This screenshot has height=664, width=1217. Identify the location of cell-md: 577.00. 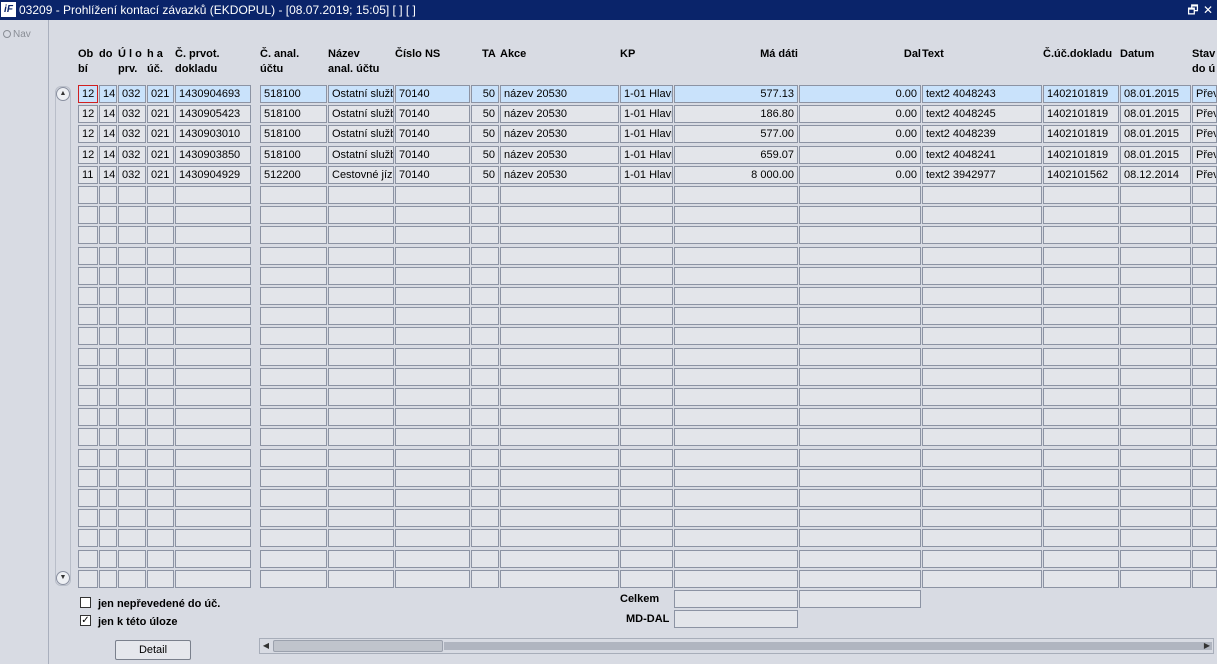
(736, 134).